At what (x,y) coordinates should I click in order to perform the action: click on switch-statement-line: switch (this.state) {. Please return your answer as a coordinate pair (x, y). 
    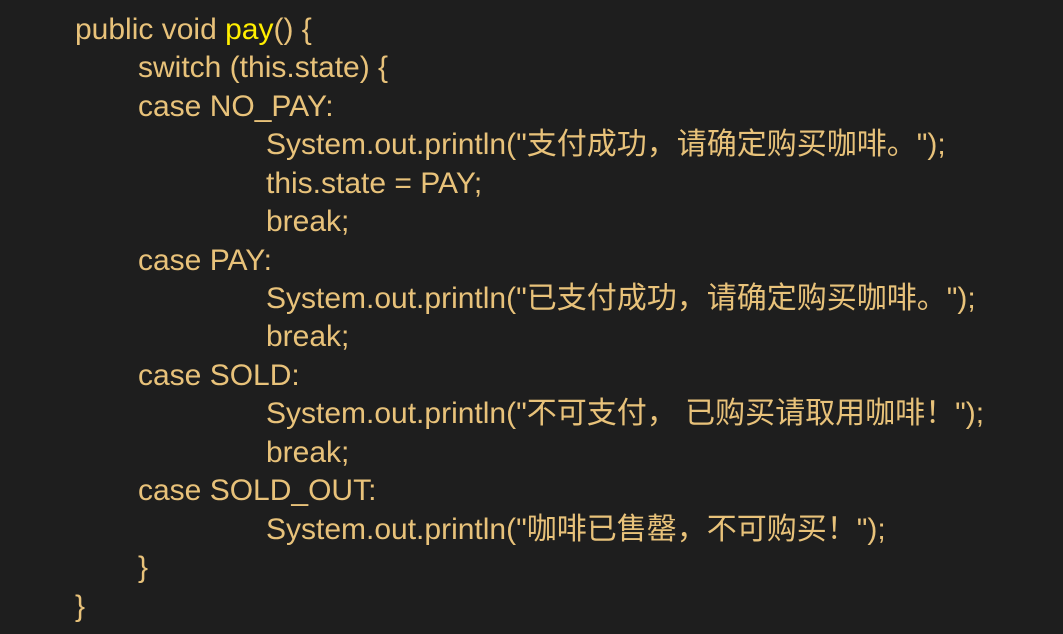
    Looking at the image, I should click on (263, 67).